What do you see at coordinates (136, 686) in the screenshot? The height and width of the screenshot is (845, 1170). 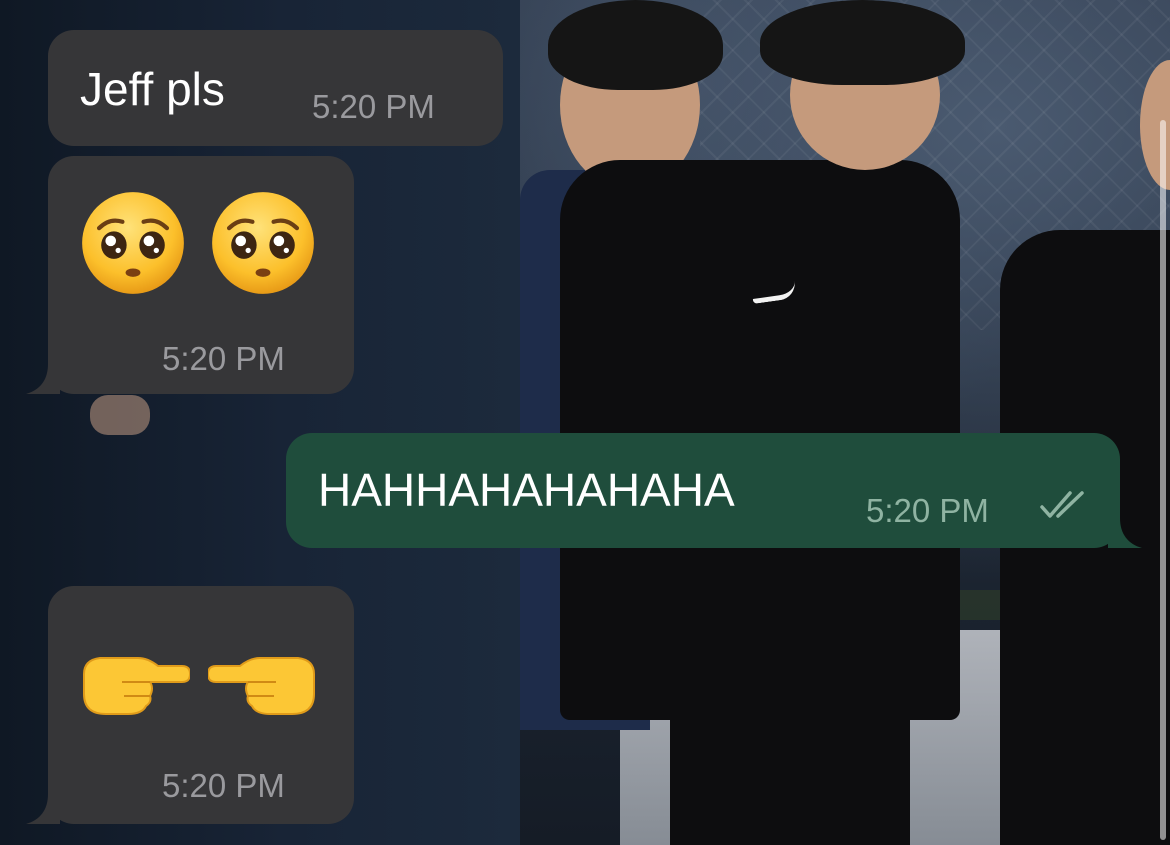 I see `pointing-right-emoji-icon` at bounding box center [136, 686].